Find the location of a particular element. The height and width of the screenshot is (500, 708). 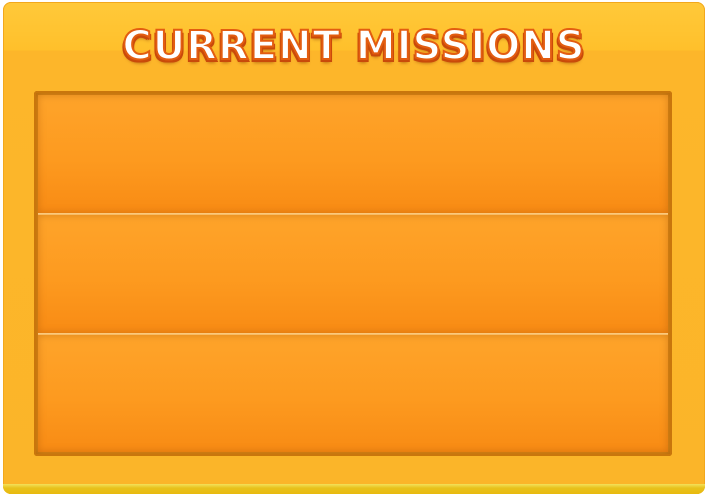

panel-title: CURRENT MISSIONS is located at coordinates (353, 46).